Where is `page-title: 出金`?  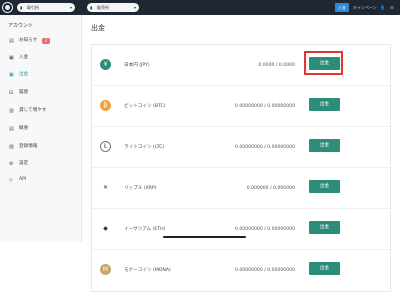 page-title: 出金 is located at coordinates (98, 28).